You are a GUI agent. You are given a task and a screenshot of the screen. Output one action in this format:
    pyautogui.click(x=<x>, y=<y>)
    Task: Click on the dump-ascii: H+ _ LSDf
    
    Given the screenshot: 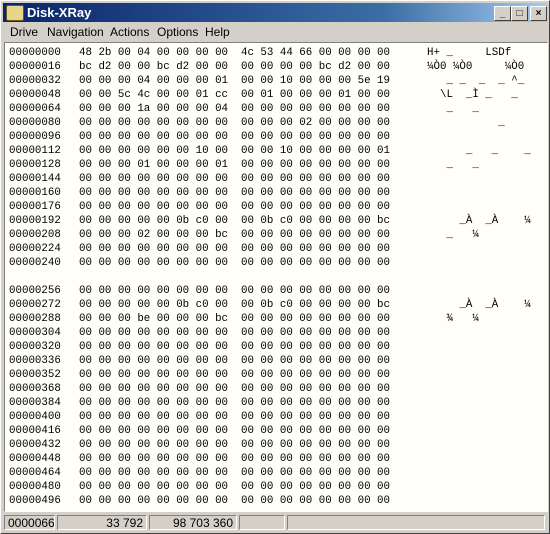 What is the action you would take?
    pyautogui.click(x=469, y=53)
    